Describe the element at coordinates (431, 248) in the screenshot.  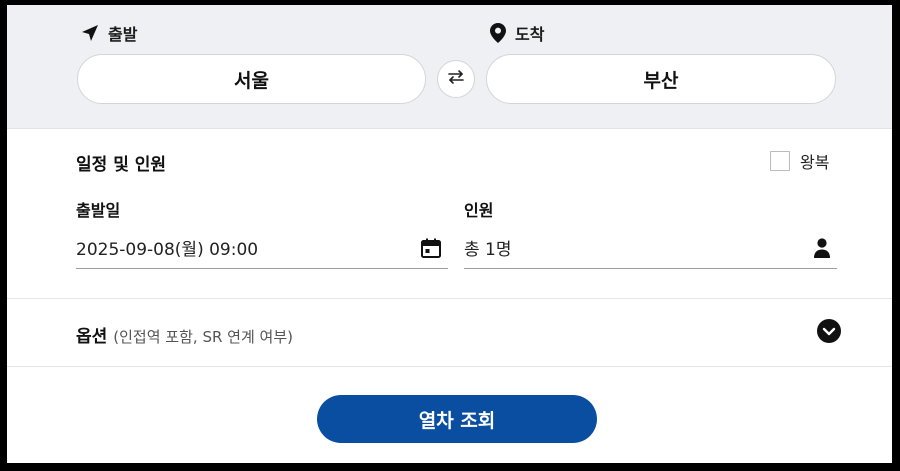
I see `calendar-icon` at that location.